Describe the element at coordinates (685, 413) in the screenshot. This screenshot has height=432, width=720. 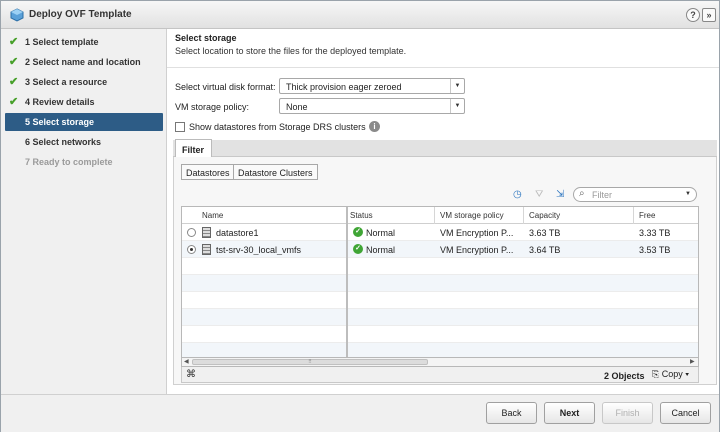
I see `cancel-button: Cancel` at that location.